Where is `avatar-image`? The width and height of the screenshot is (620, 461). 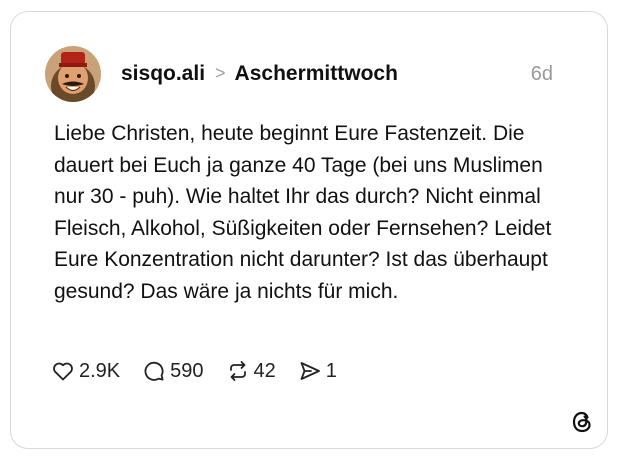
avatar-image is located at coordinates (73, 74).